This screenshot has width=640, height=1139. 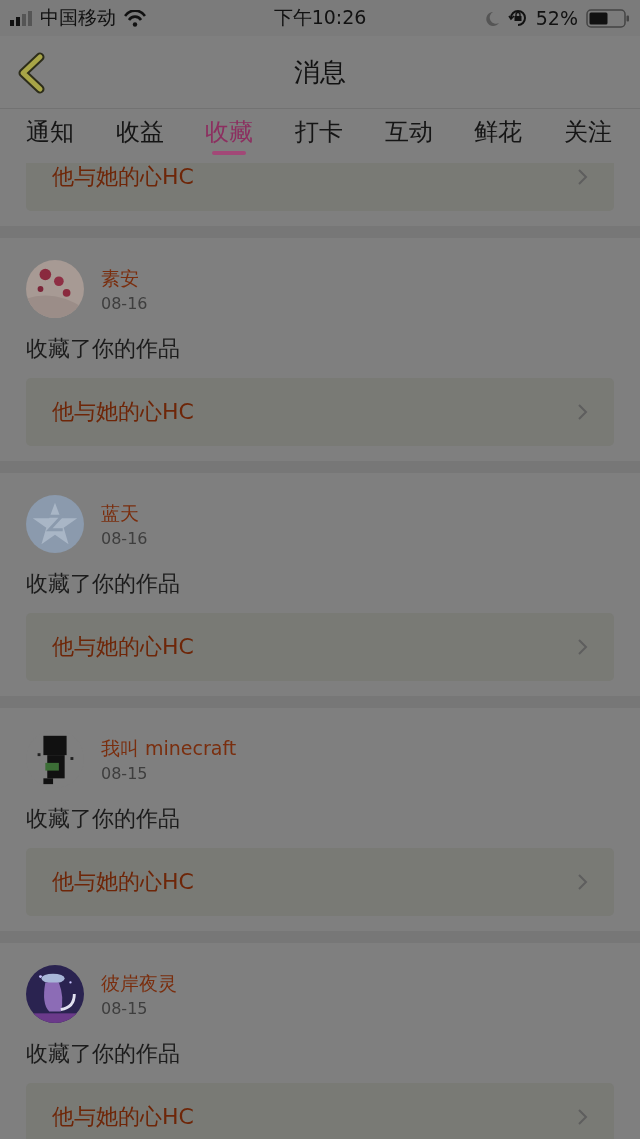 I want to click on clock-time: 下午10:26, so click(x=320, y=17).